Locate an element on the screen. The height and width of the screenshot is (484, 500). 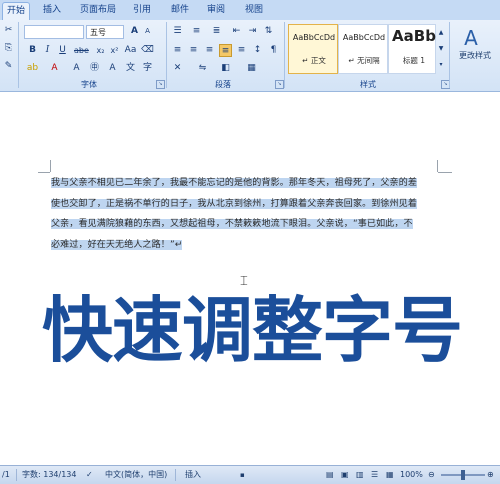
align-center-icon: ≡ is located at coordinates (193, 50).